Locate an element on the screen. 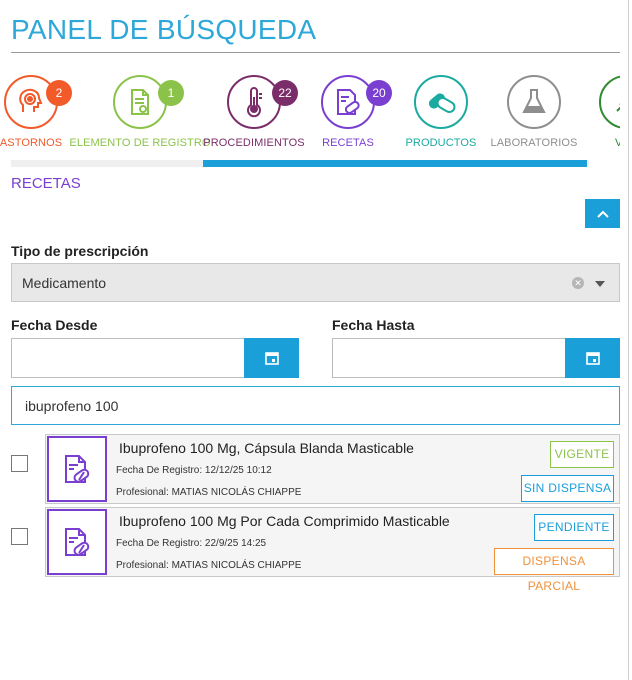  category-count-badge: 1 is located at coordinates (171, 93).